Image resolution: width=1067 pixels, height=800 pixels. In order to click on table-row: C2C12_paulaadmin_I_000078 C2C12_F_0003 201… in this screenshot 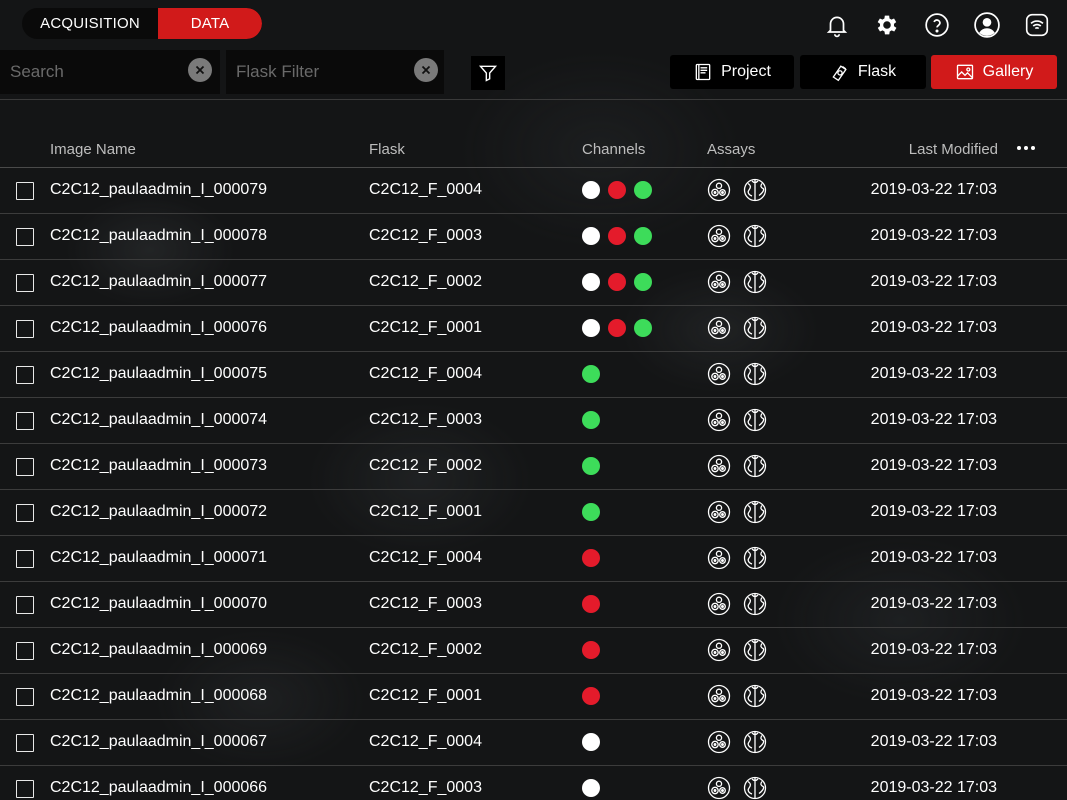, I will do `click(533, 237)`.